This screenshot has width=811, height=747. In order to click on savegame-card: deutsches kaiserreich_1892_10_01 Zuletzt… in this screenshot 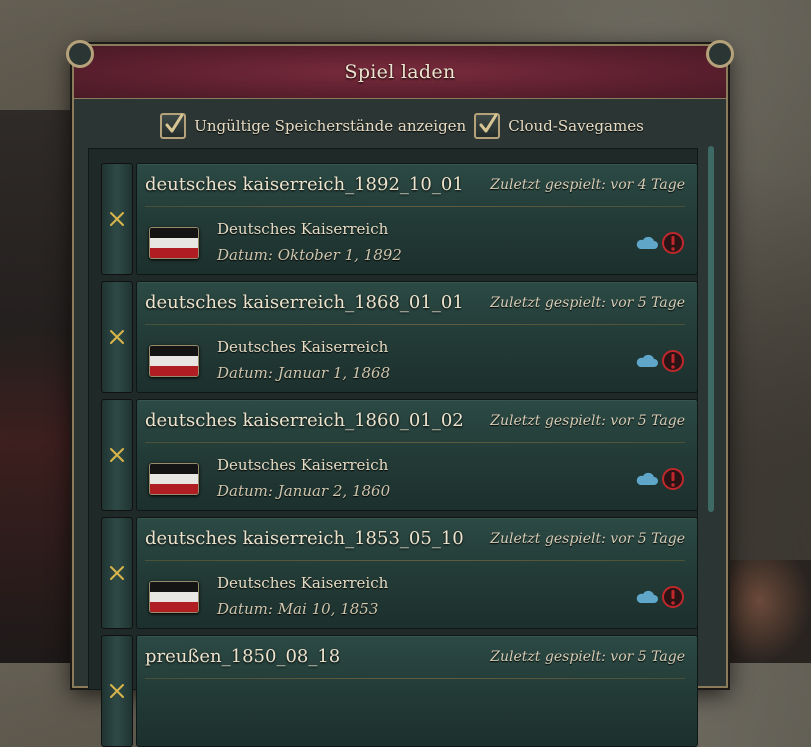, I will do `click(417, 219)`.